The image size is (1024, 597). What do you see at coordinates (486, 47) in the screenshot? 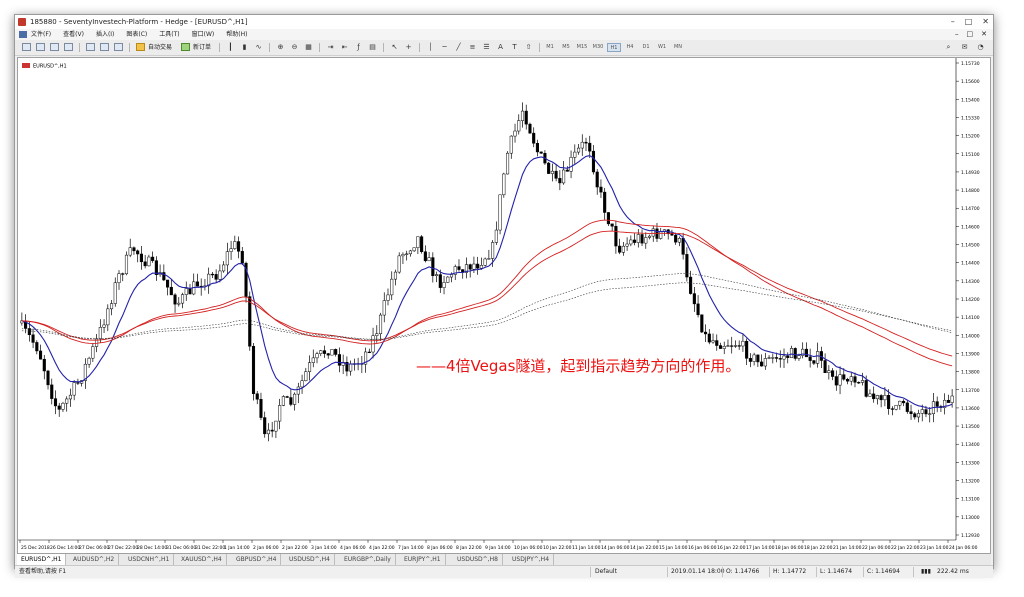
I see `fibonacci-icon: ☰` at bounding box center [486, 47].